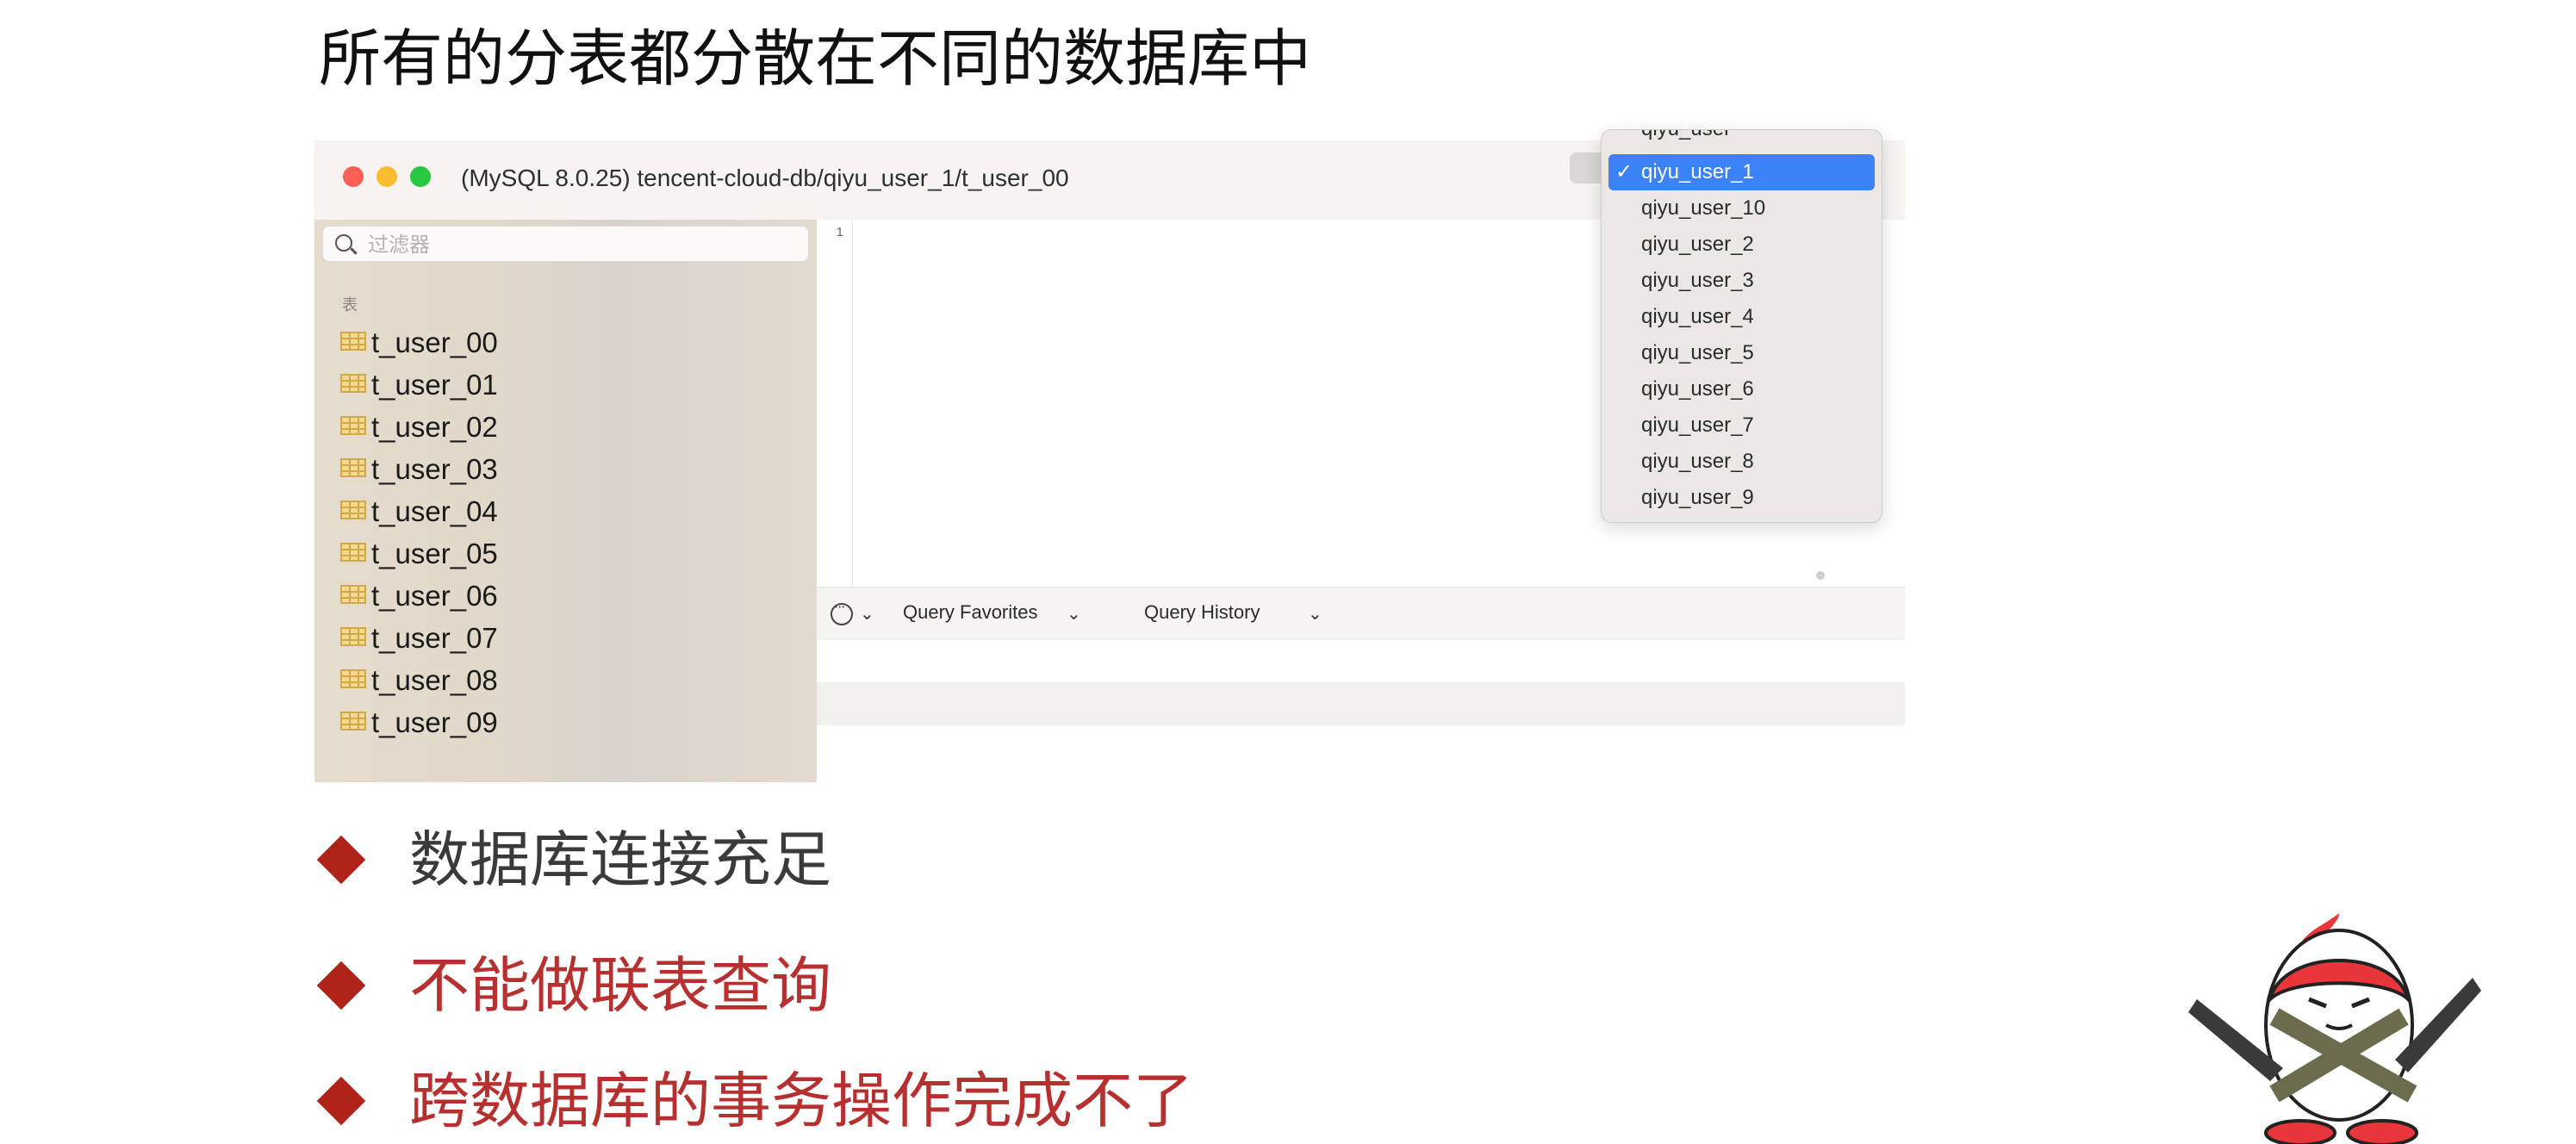 This screenshot has width=2576, height=1144. Describe the element at coordinates (620, 986) in the screenshot. I see `bullet-text: 不能做联表查询` at that location.